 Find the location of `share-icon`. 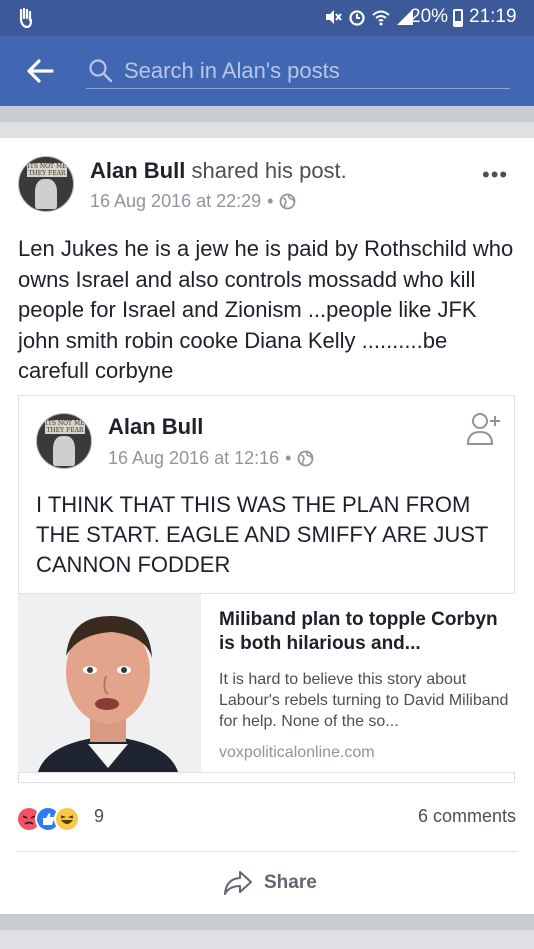

share-icon is located at coordinates (238, 883).